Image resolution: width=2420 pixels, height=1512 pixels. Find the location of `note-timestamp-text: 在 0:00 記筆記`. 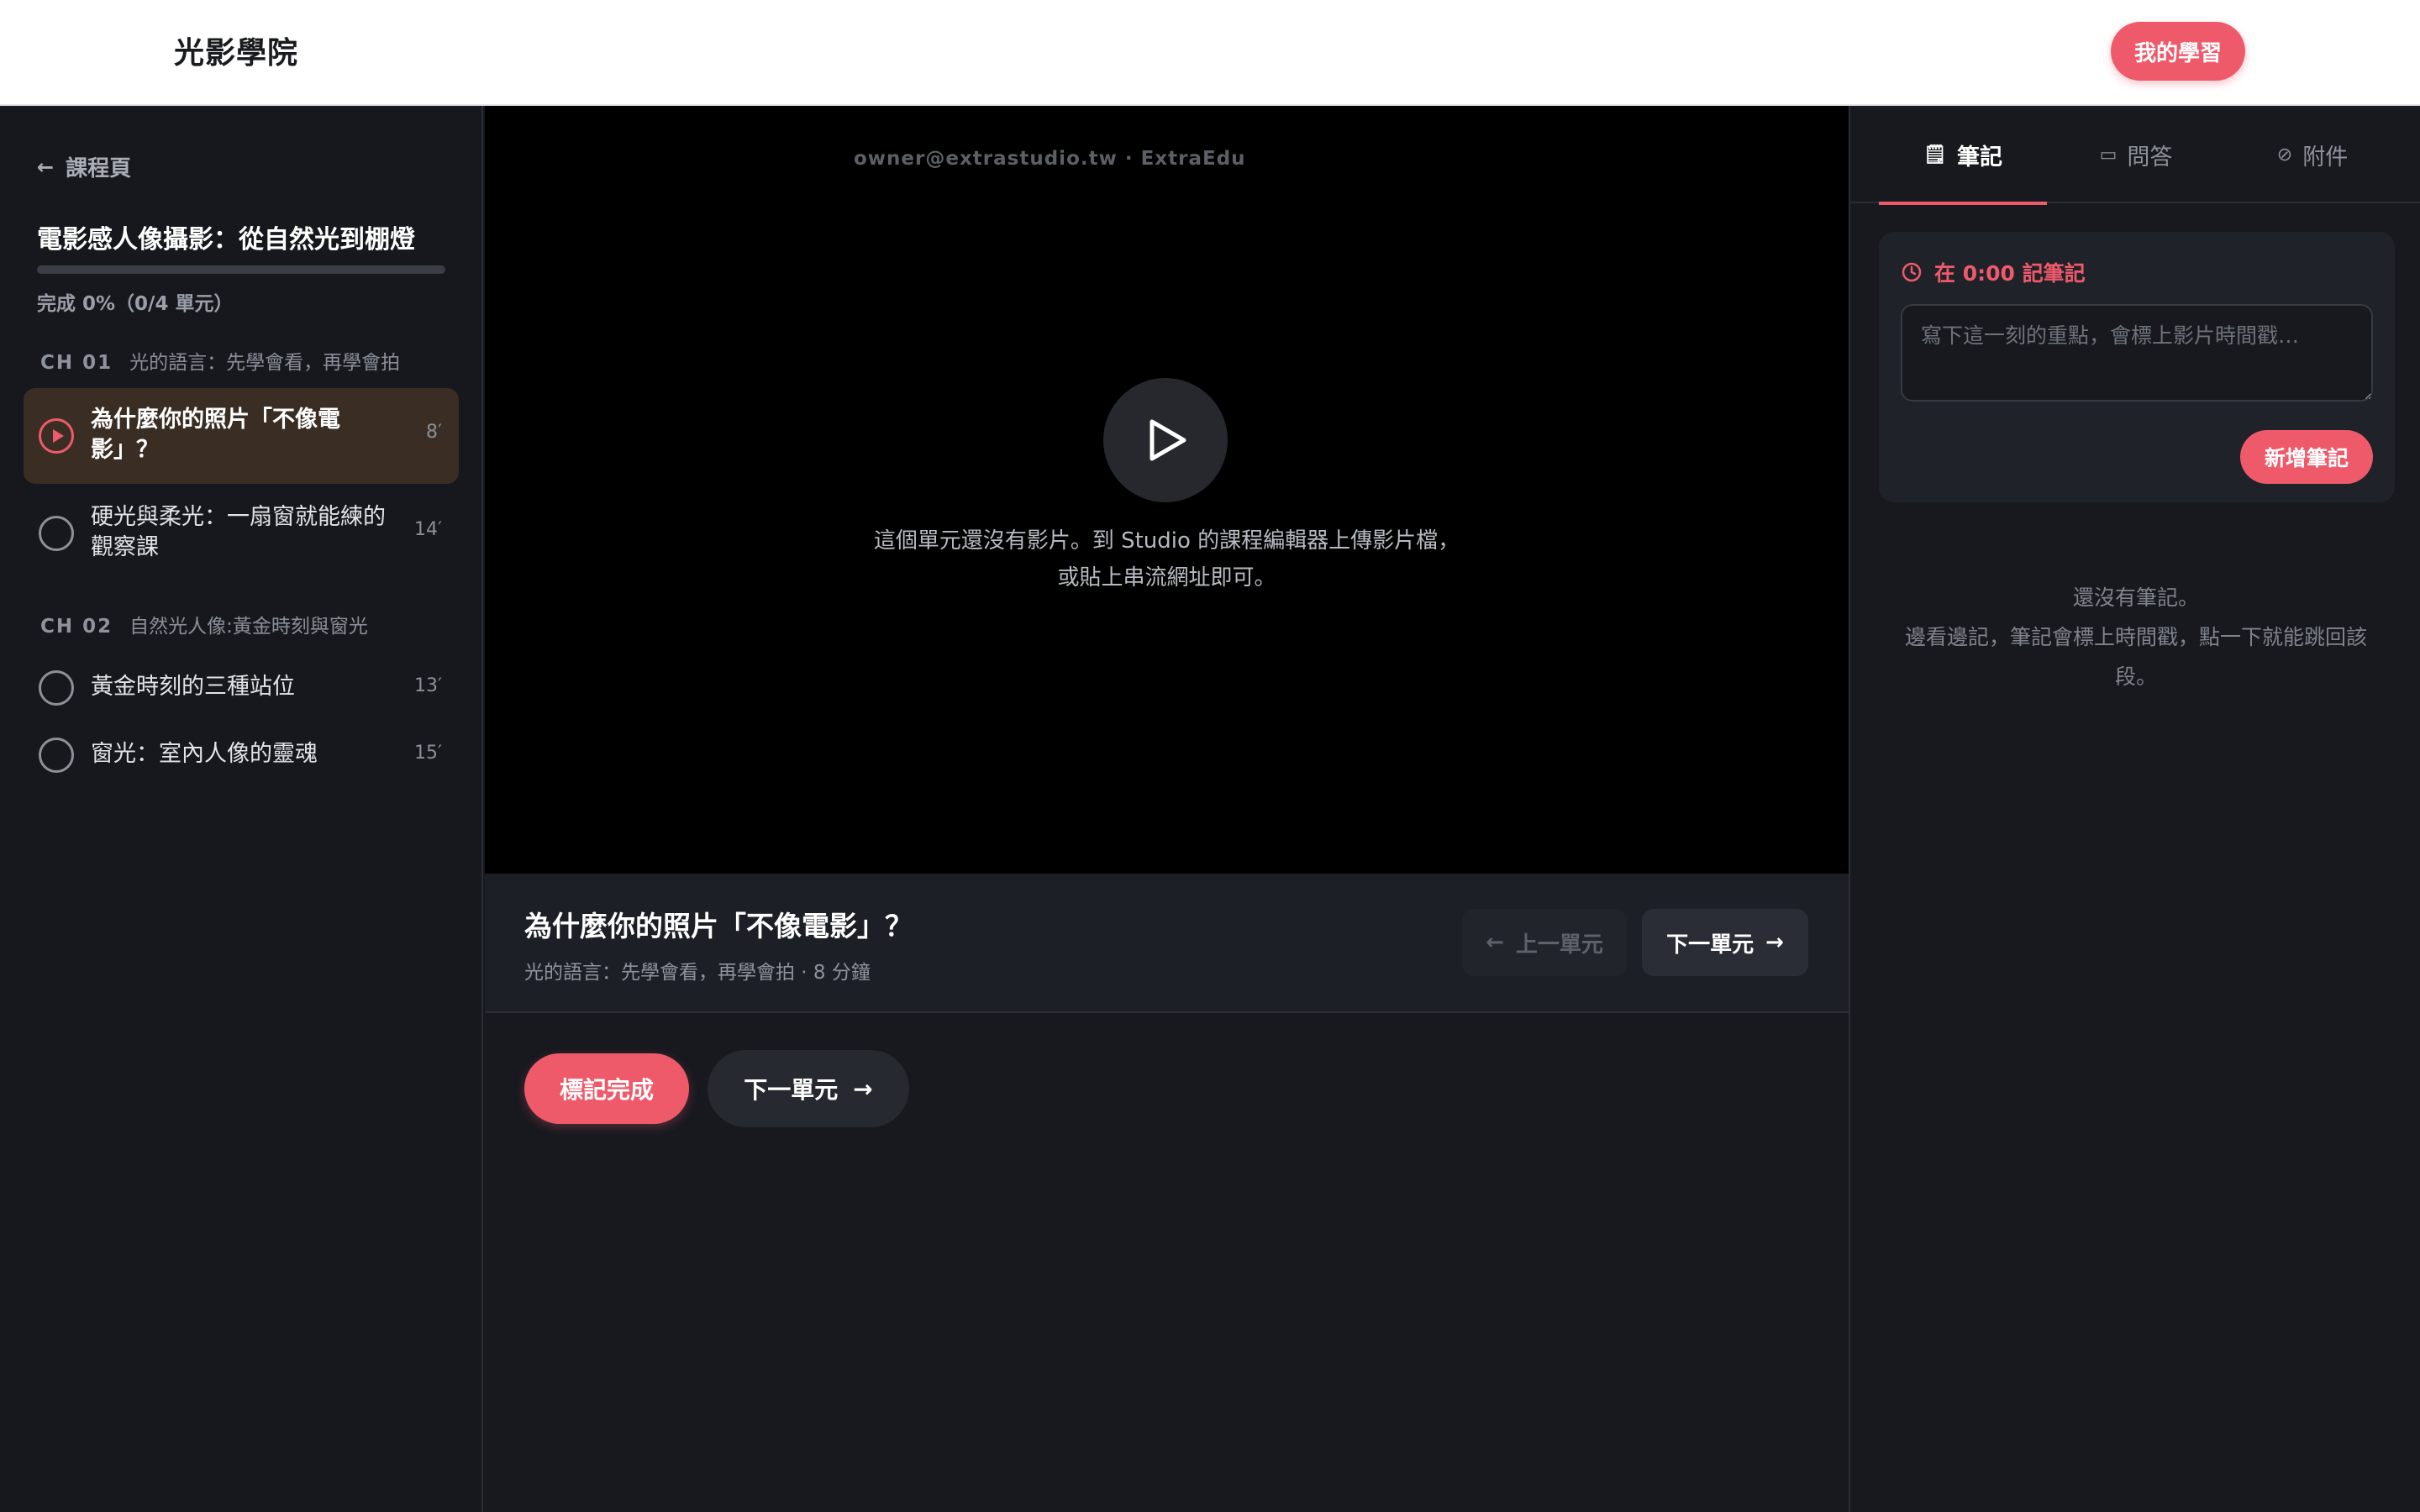

note-timestamp-text: 在 0:00 記筆記 is located at coordinates (2010, 273).